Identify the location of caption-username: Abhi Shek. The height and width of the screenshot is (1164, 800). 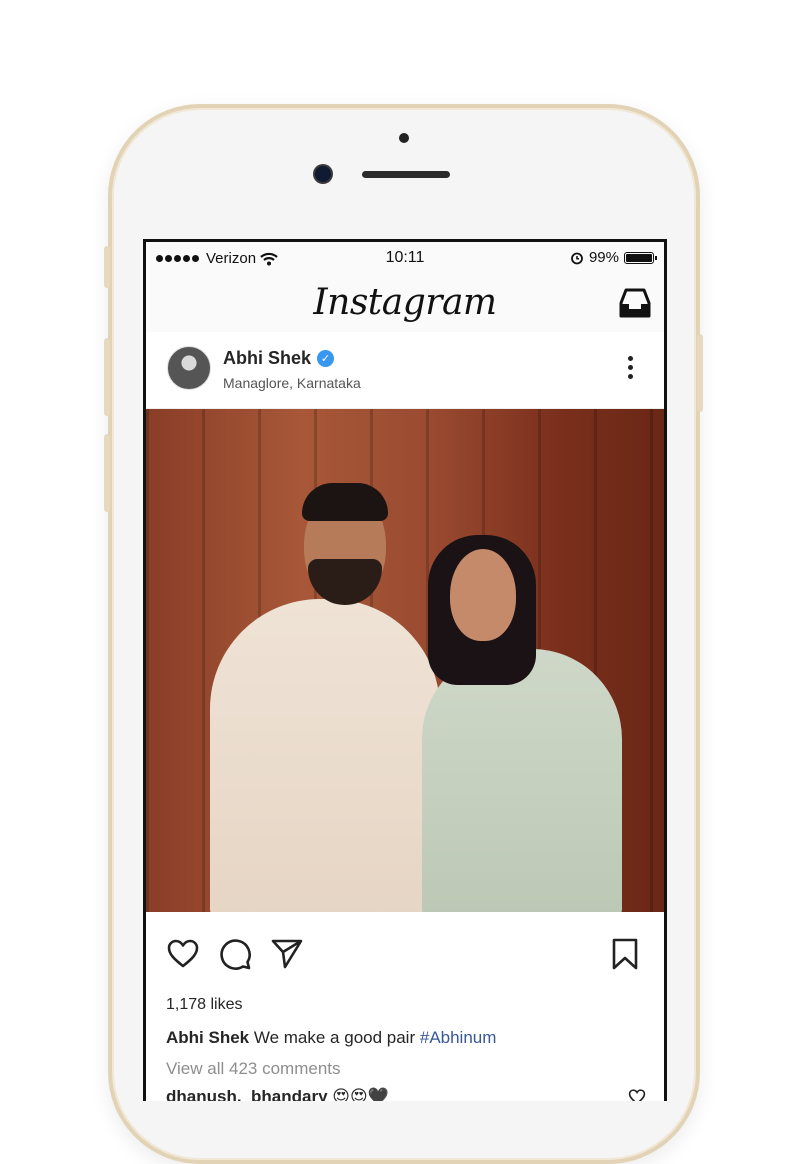
(207, 1037).